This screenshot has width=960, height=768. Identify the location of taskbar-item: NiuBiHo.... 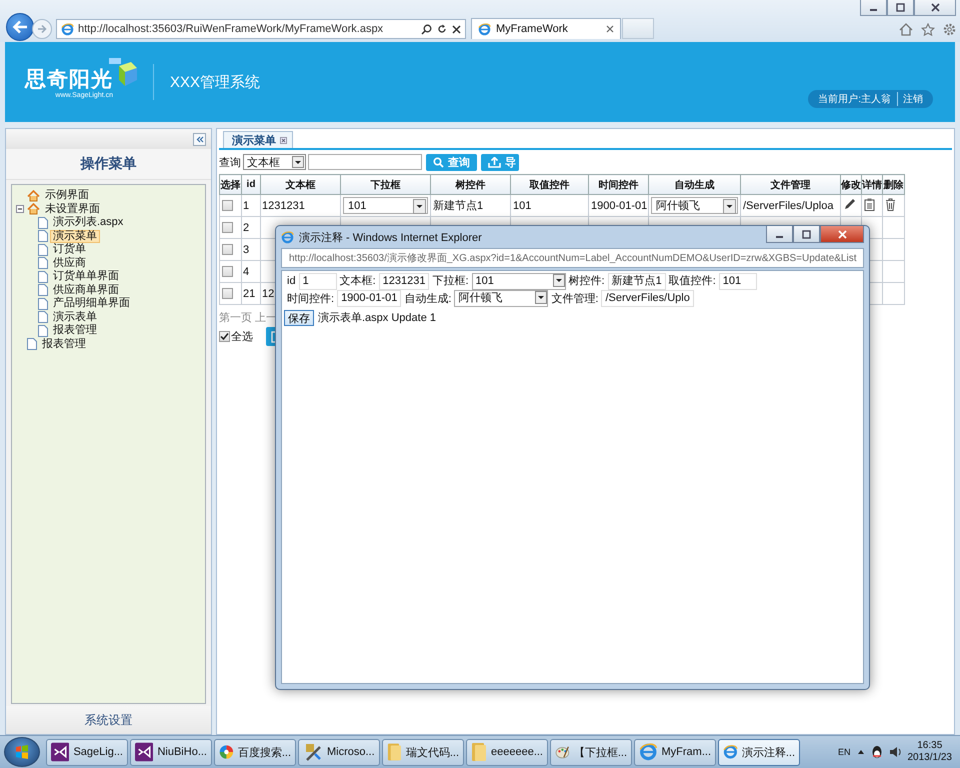
(171, 752).